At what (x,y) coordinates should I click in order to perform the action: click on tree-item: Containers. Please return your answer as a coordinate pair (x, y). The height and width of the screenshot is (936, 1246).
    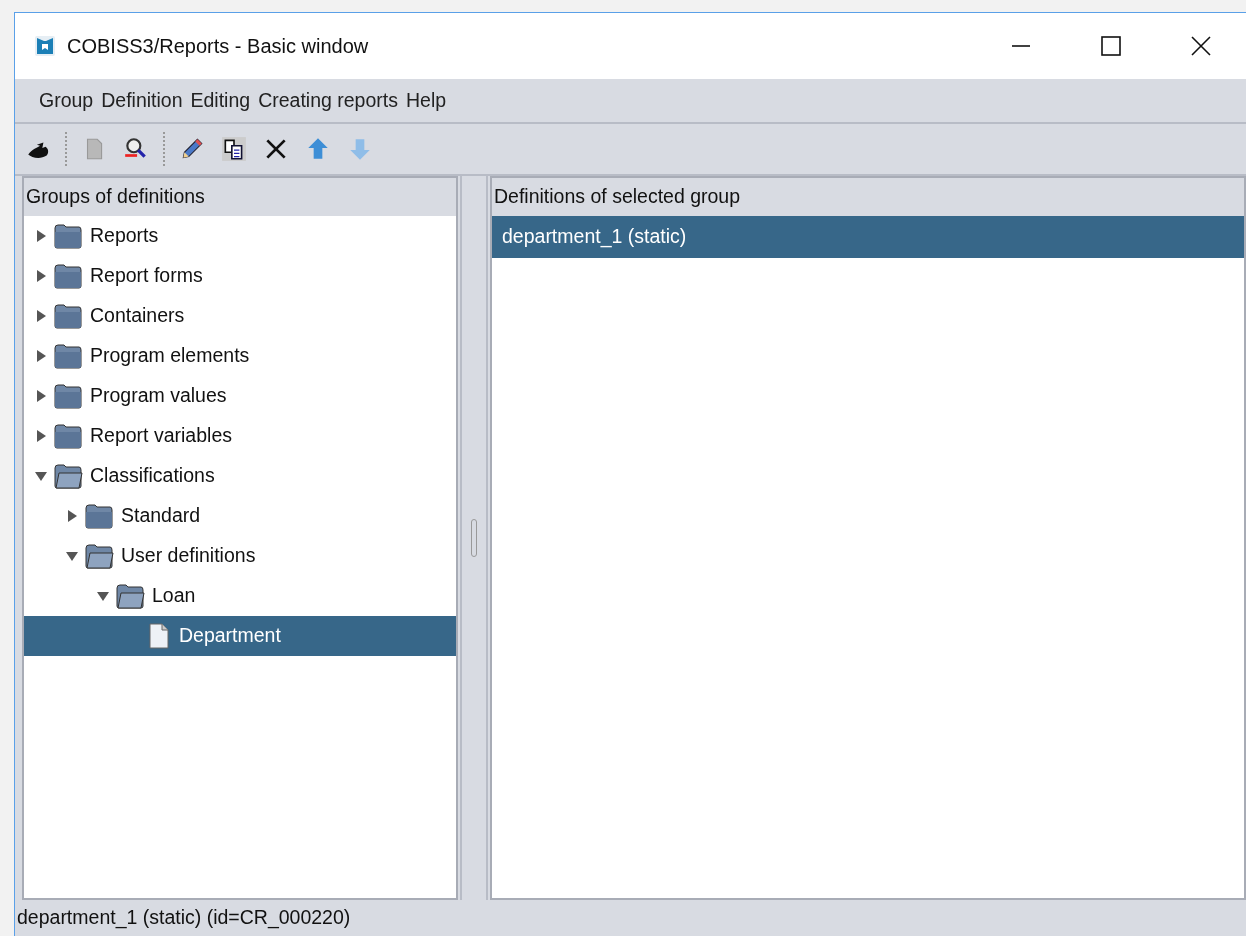
    Looking at the image, I should click on (137, 316).